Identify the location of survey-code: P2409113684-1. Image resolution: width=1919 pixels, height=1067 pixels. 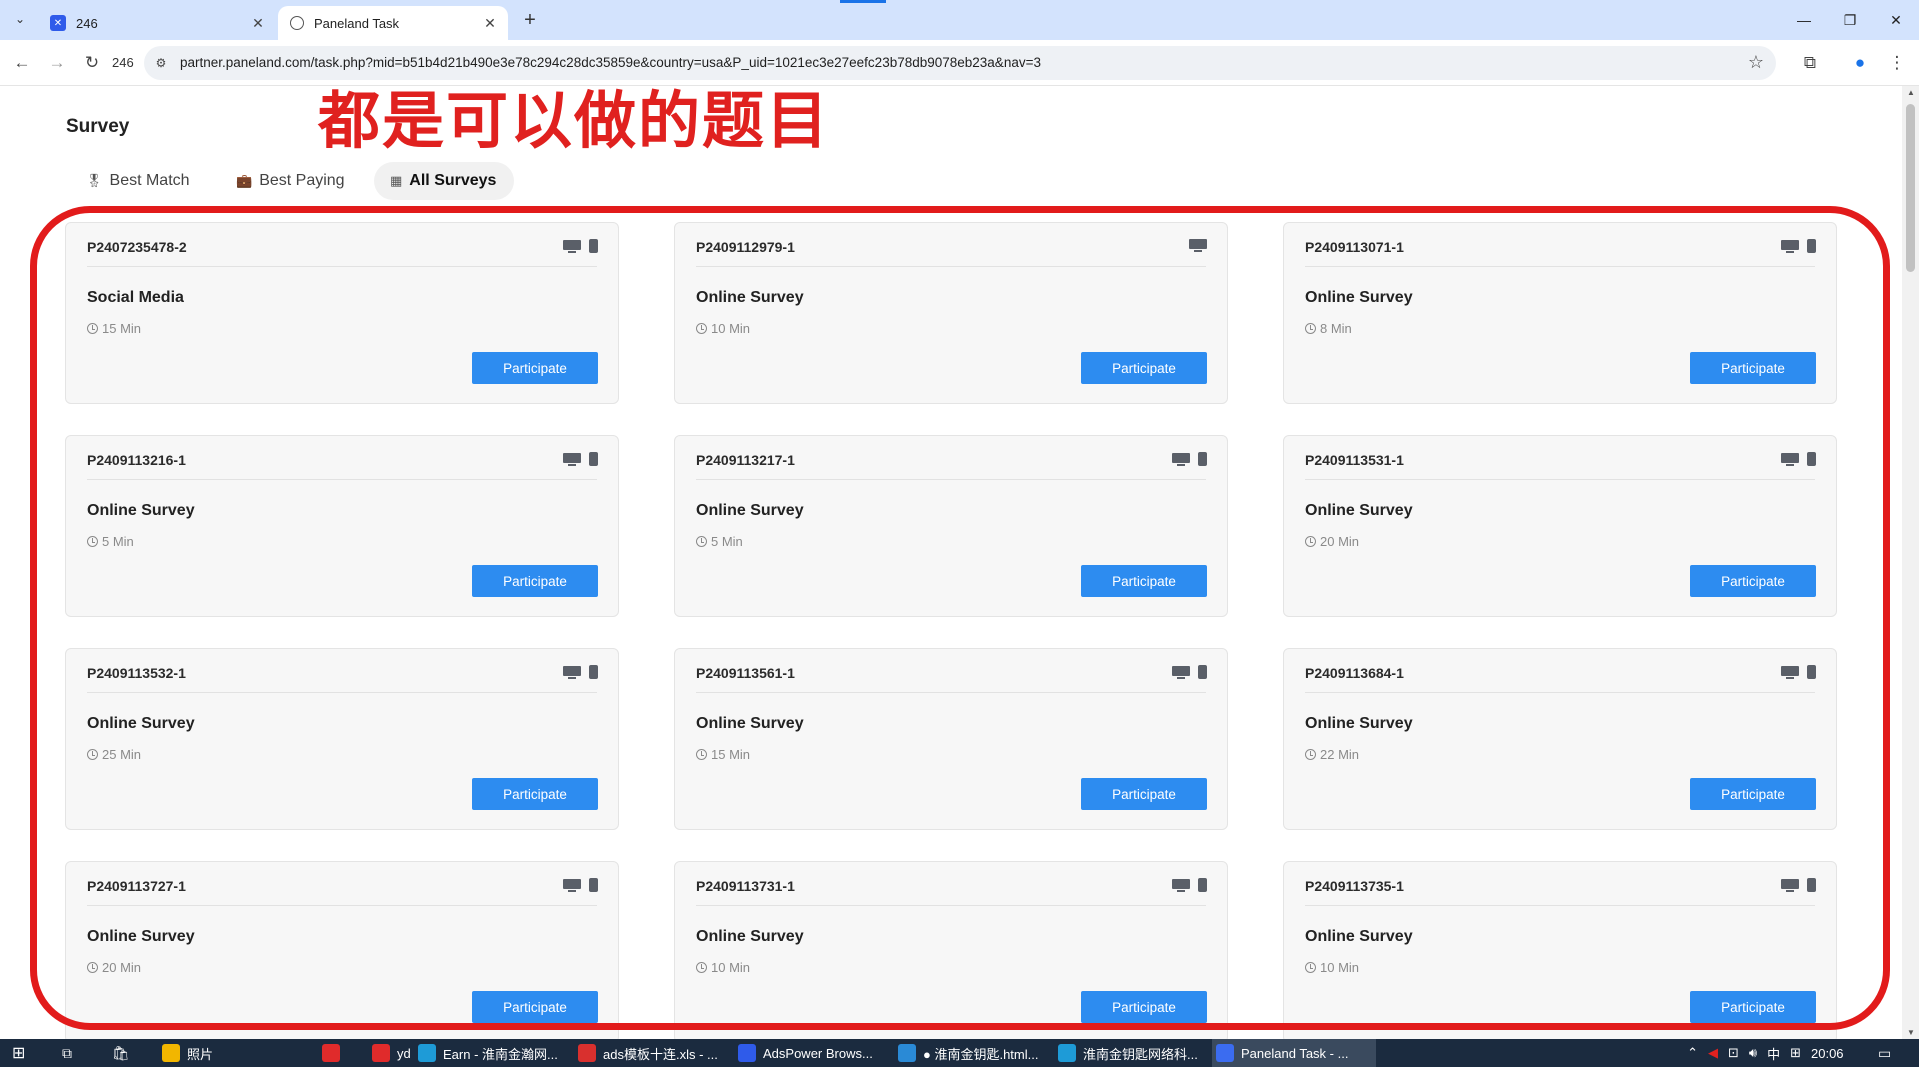
(1354, 673).